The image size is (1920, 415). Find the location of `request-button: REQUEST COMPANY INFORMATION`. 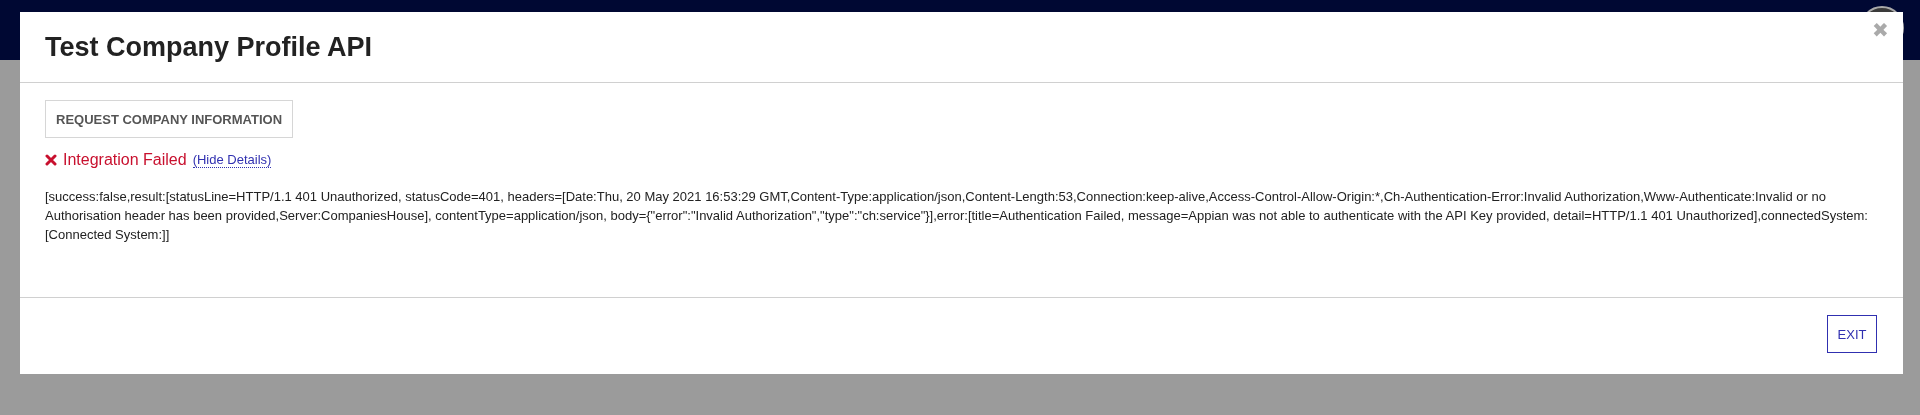

request-button: REQUEST COMPANY INFORMATION is located at coordinates (169, 119).